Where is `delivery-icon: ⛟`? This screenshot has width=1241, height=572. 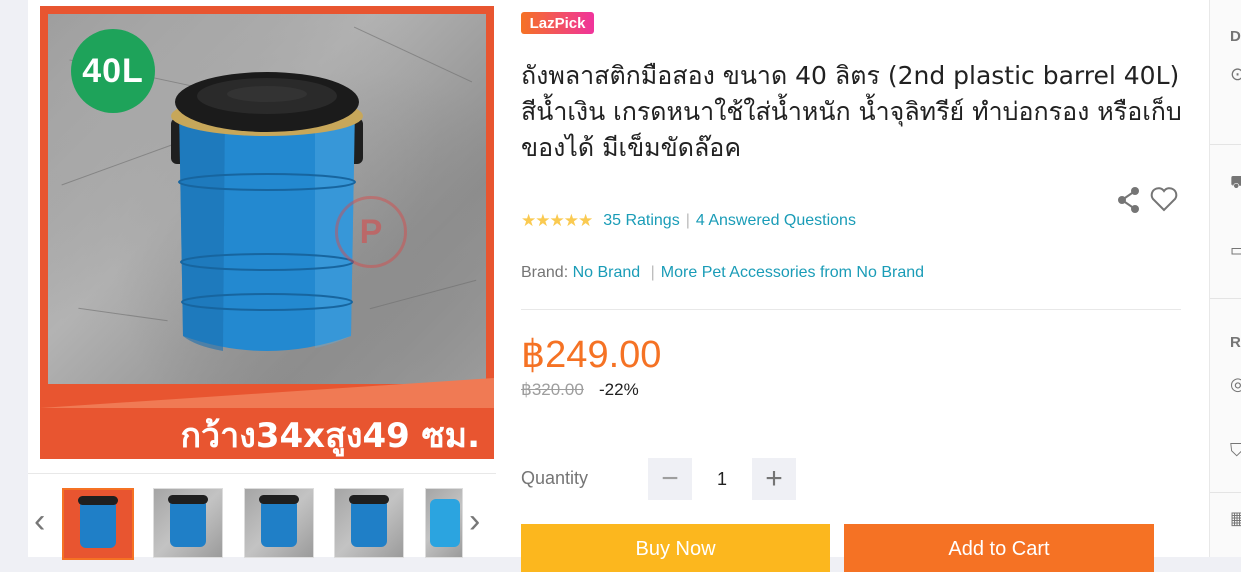
delivery-icon: ⛟ is located at coordinates (1235, 184).